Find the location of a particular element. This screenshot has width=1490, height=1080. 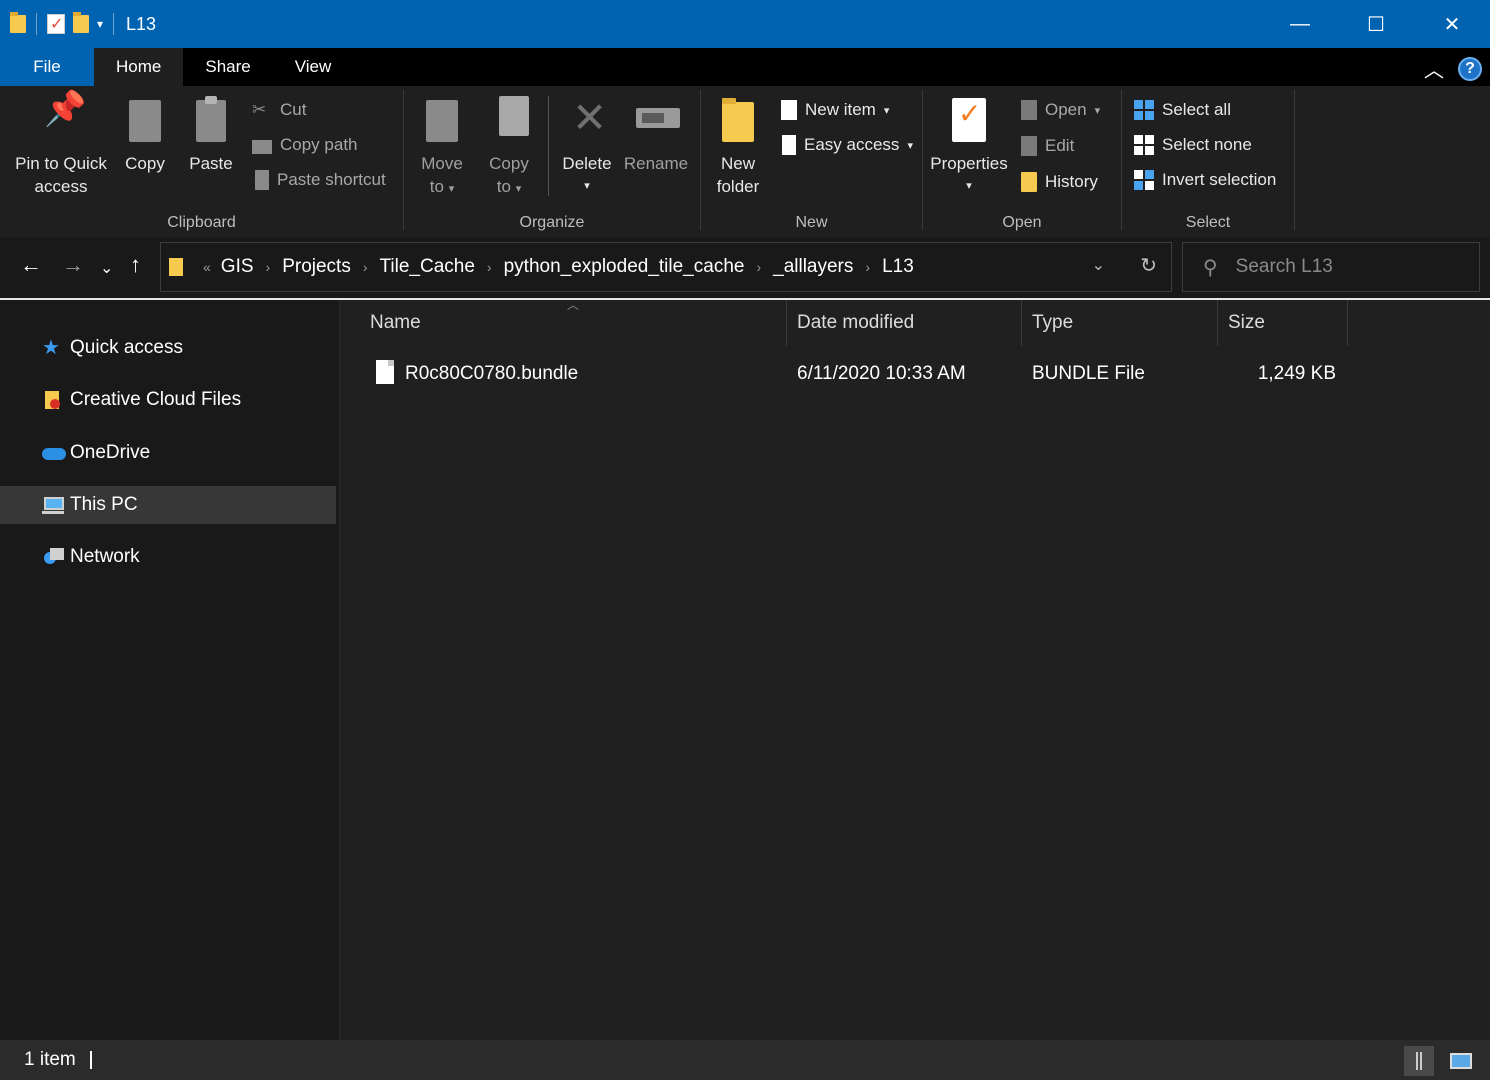

sidebar-item-label: Creative Cloud Files is located at coordinates (156, 399).